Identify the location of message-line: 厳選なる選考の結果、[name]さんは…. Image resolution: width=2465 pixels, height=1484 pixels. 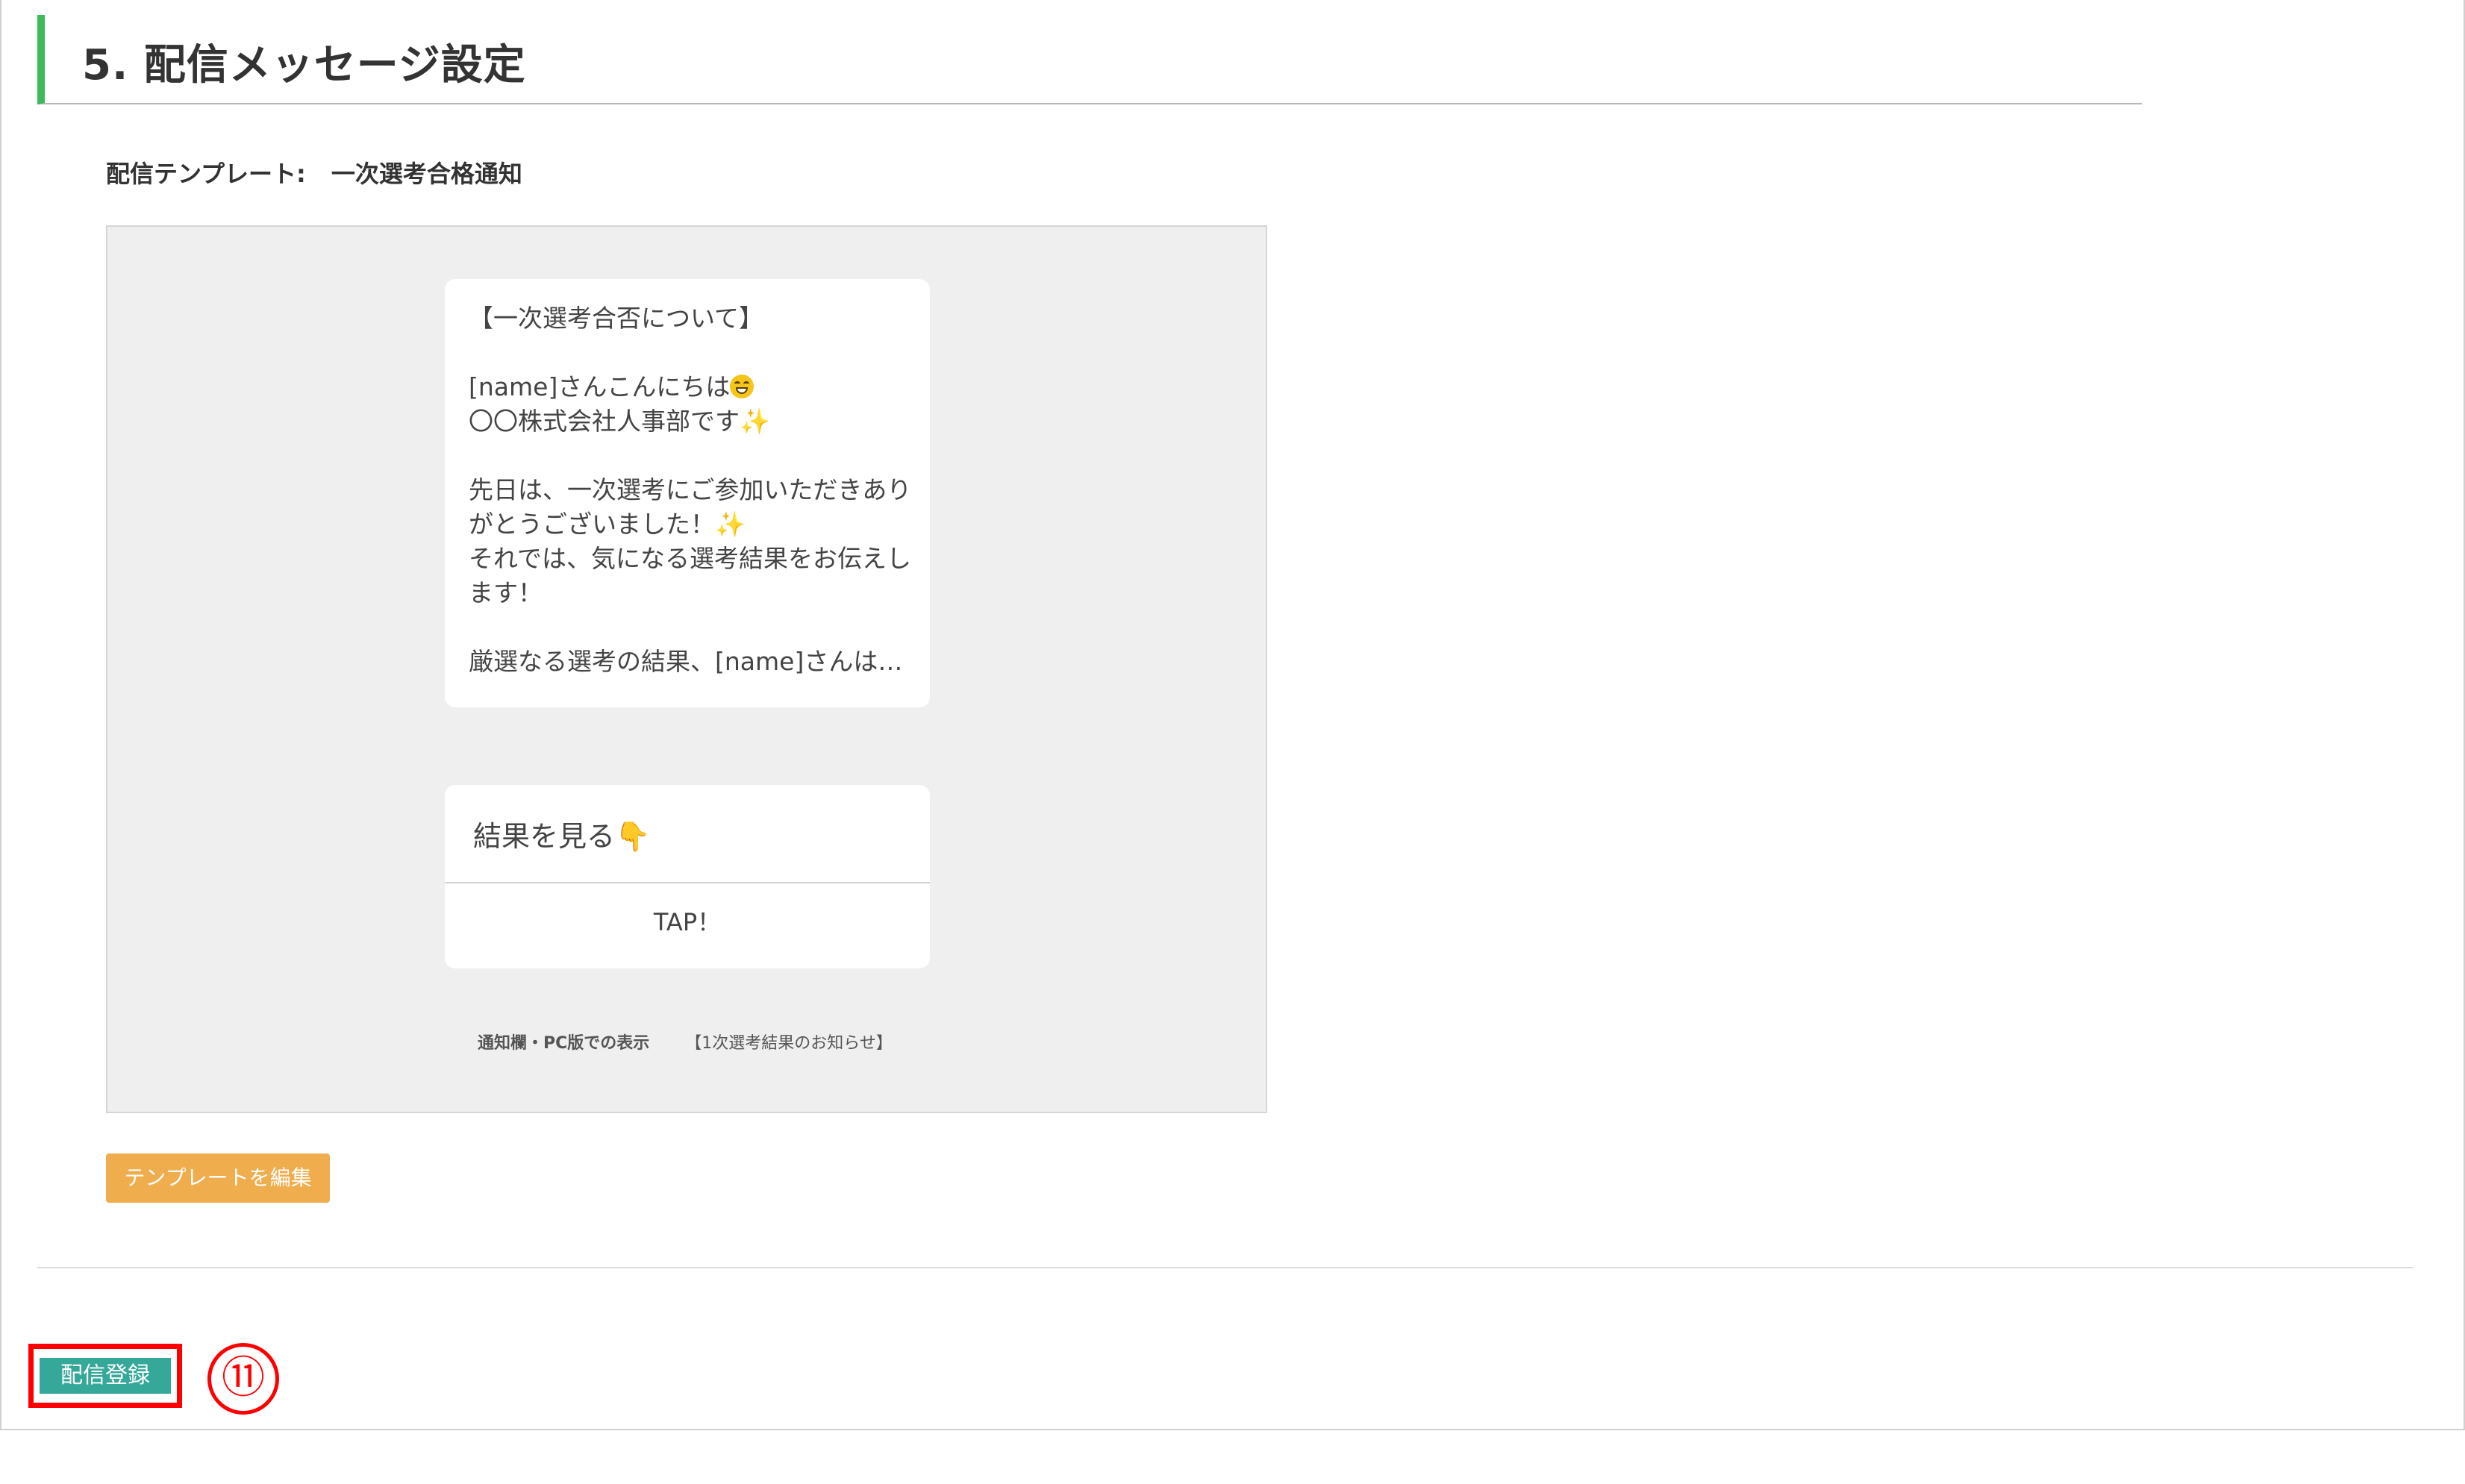
(686, 661).